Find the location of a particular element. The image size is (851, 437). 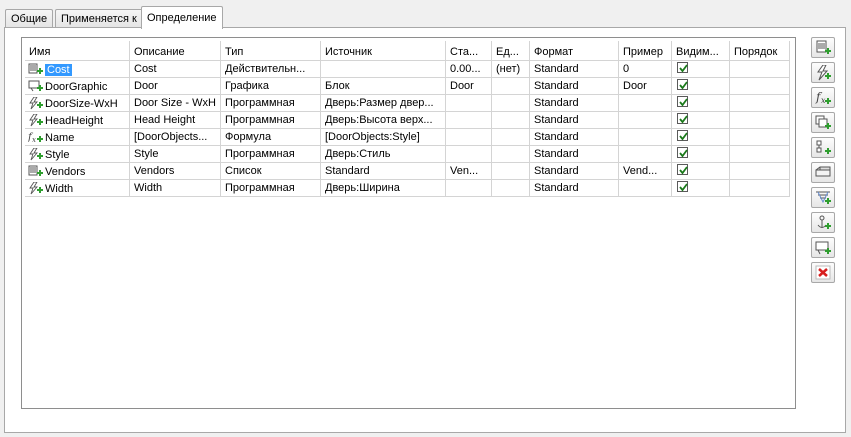

cell-name: f x Name is located at coordinates (77, 137).